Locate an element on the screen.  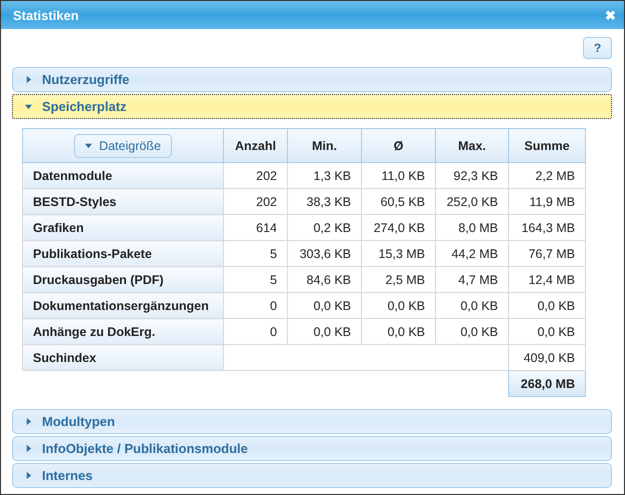
table-cell: 44,2 MB is located at coordinates (472, 253).